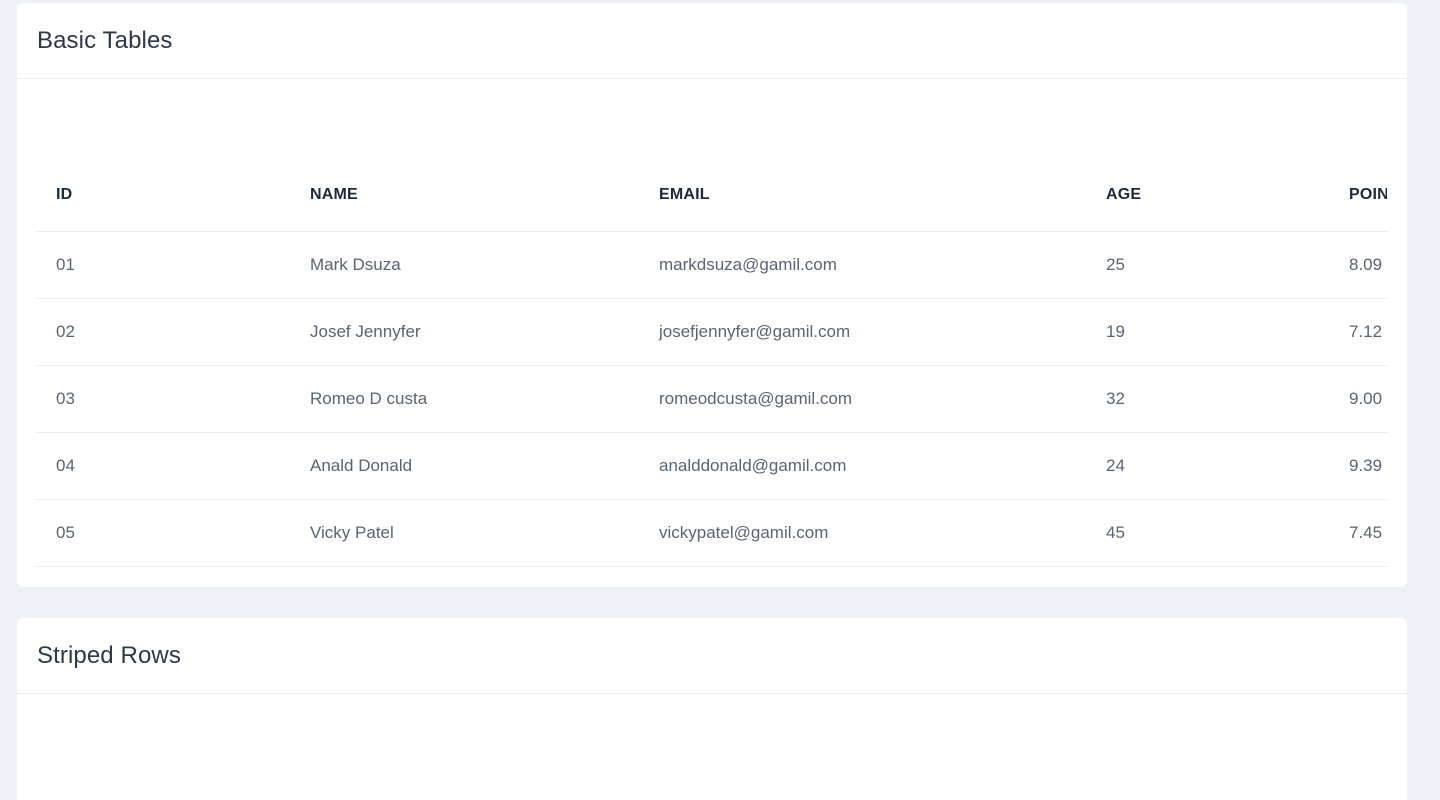 The width and height of the screenshot is (1440, 800). What do you see at coordinates (1436, 400) in the screenshot?
I see `page-right-gutter` at bounding box center [1436, 400].